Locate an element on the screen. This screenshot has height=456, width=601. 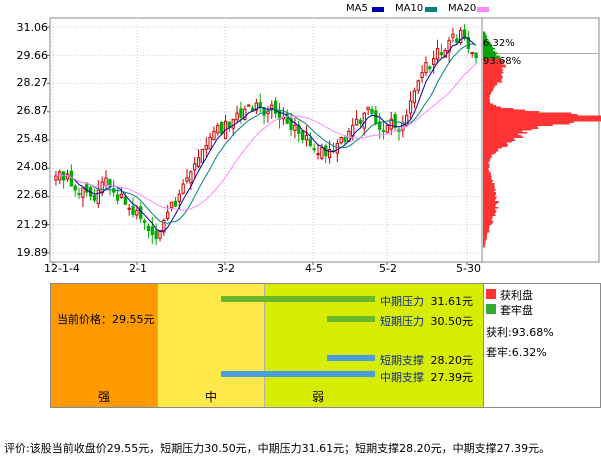
strong-zone-label: 强 is located at coordinates (103, 397).